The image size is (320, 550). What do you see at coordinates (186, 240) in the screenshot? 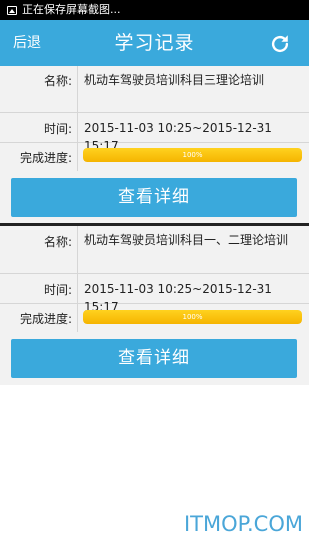
I see `course-name: 机动车驾驶员培训科目一、二理论培训` at bounding box center [186, 240].